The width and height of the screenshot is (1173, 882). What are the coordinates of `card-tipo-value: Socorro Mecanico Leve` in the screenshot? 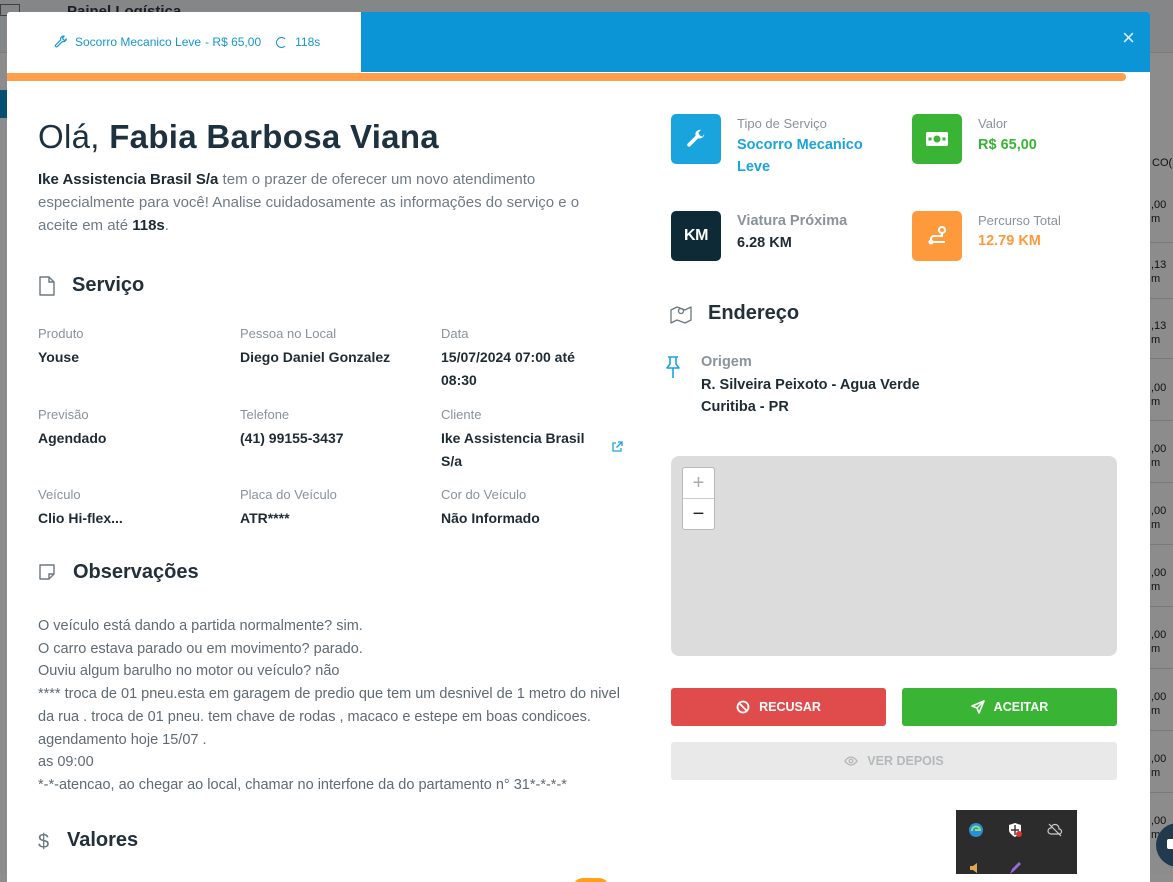 It's located at (800, 156).